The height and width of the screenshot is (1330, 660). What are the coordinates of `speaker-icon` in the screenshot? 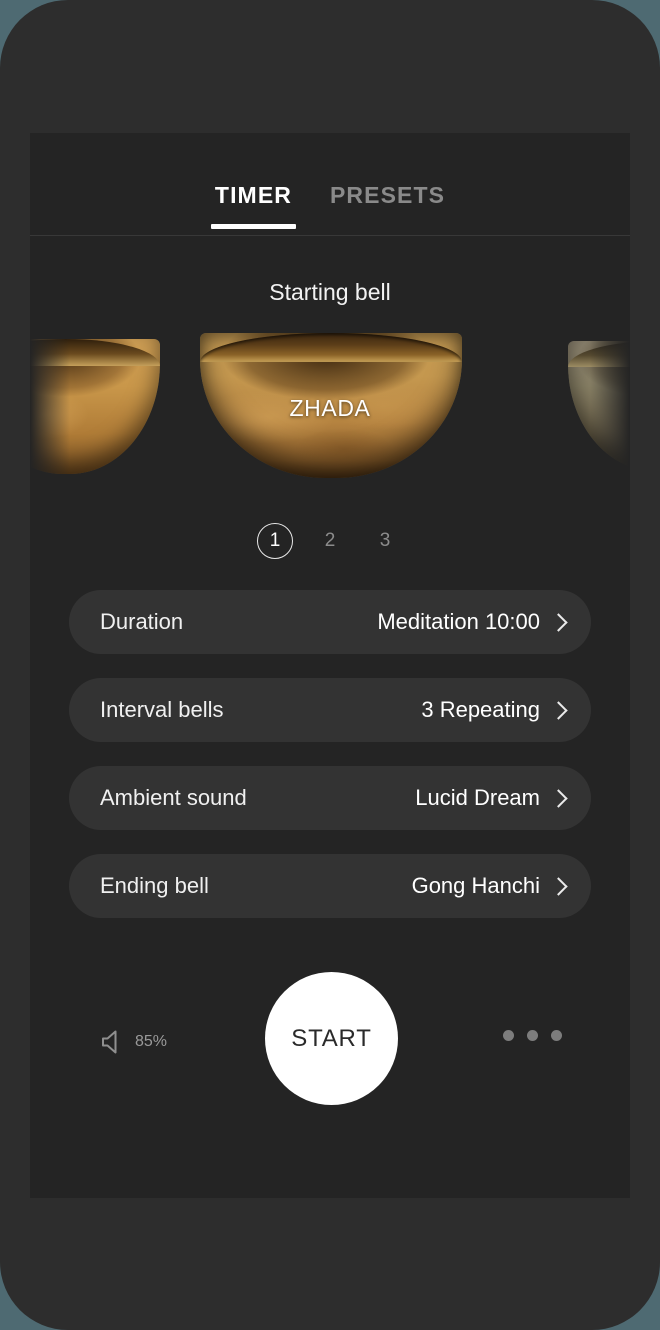 It's located at (109, 1042).